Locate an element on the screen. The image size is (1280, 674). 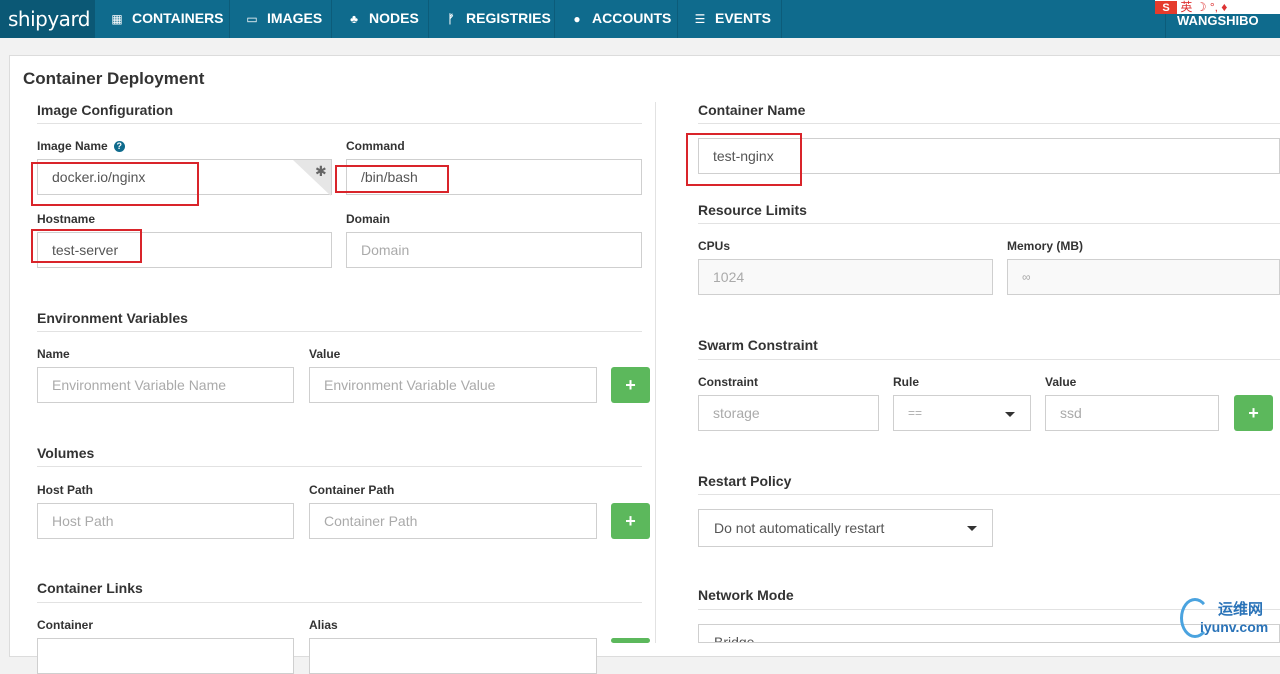
restart-policy-heading: Restart Policy is located at coordinates (745, 481).